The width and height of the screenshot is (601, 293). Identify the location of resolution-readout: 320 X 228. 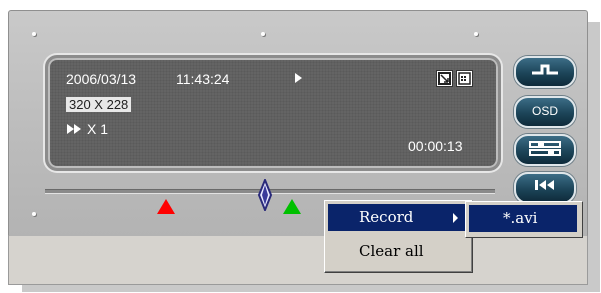
(99, 104).